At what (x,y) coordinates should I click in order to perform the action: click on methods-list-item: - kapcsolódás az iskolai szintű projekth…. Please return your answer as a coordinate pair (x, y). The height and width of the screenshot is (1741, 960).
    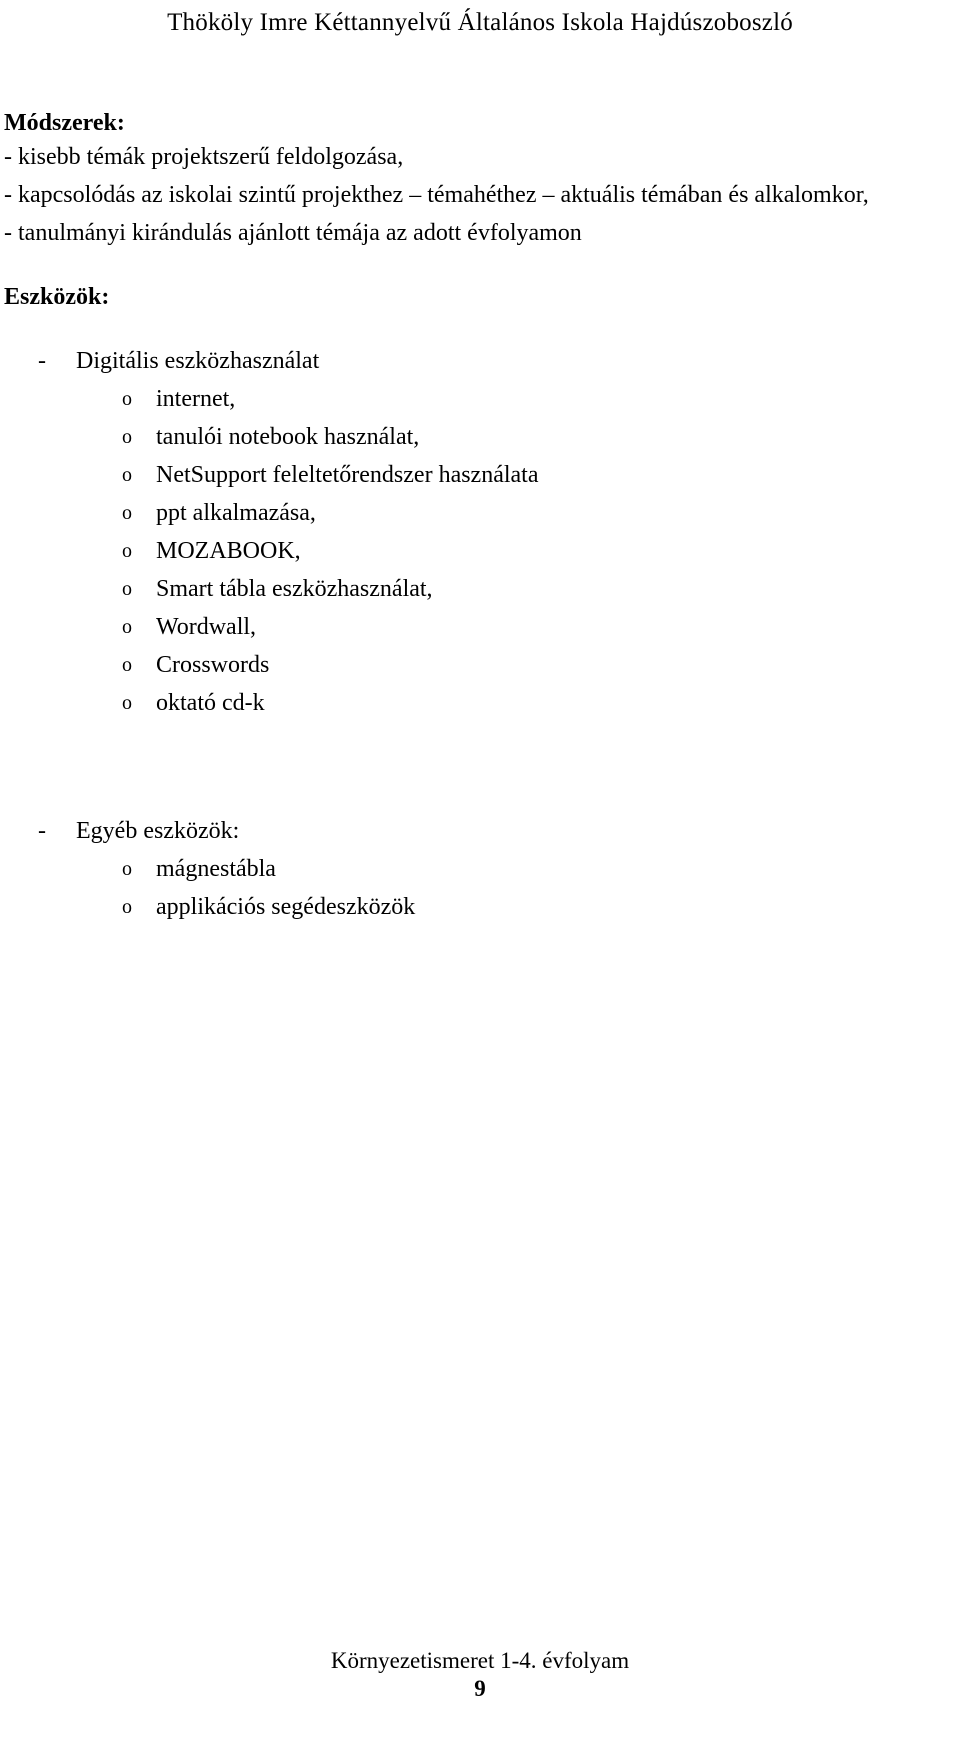
    Looking at the image, I should click on (436, 195).